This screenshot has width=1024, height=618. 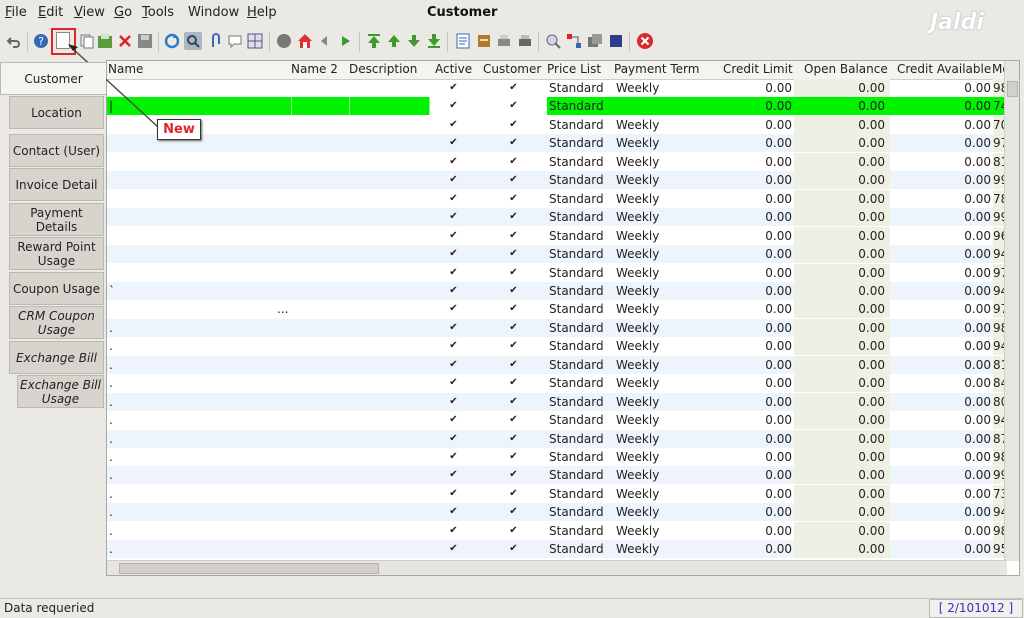 I want to click on col-name2: Name 2, so click(x=314, y=69).